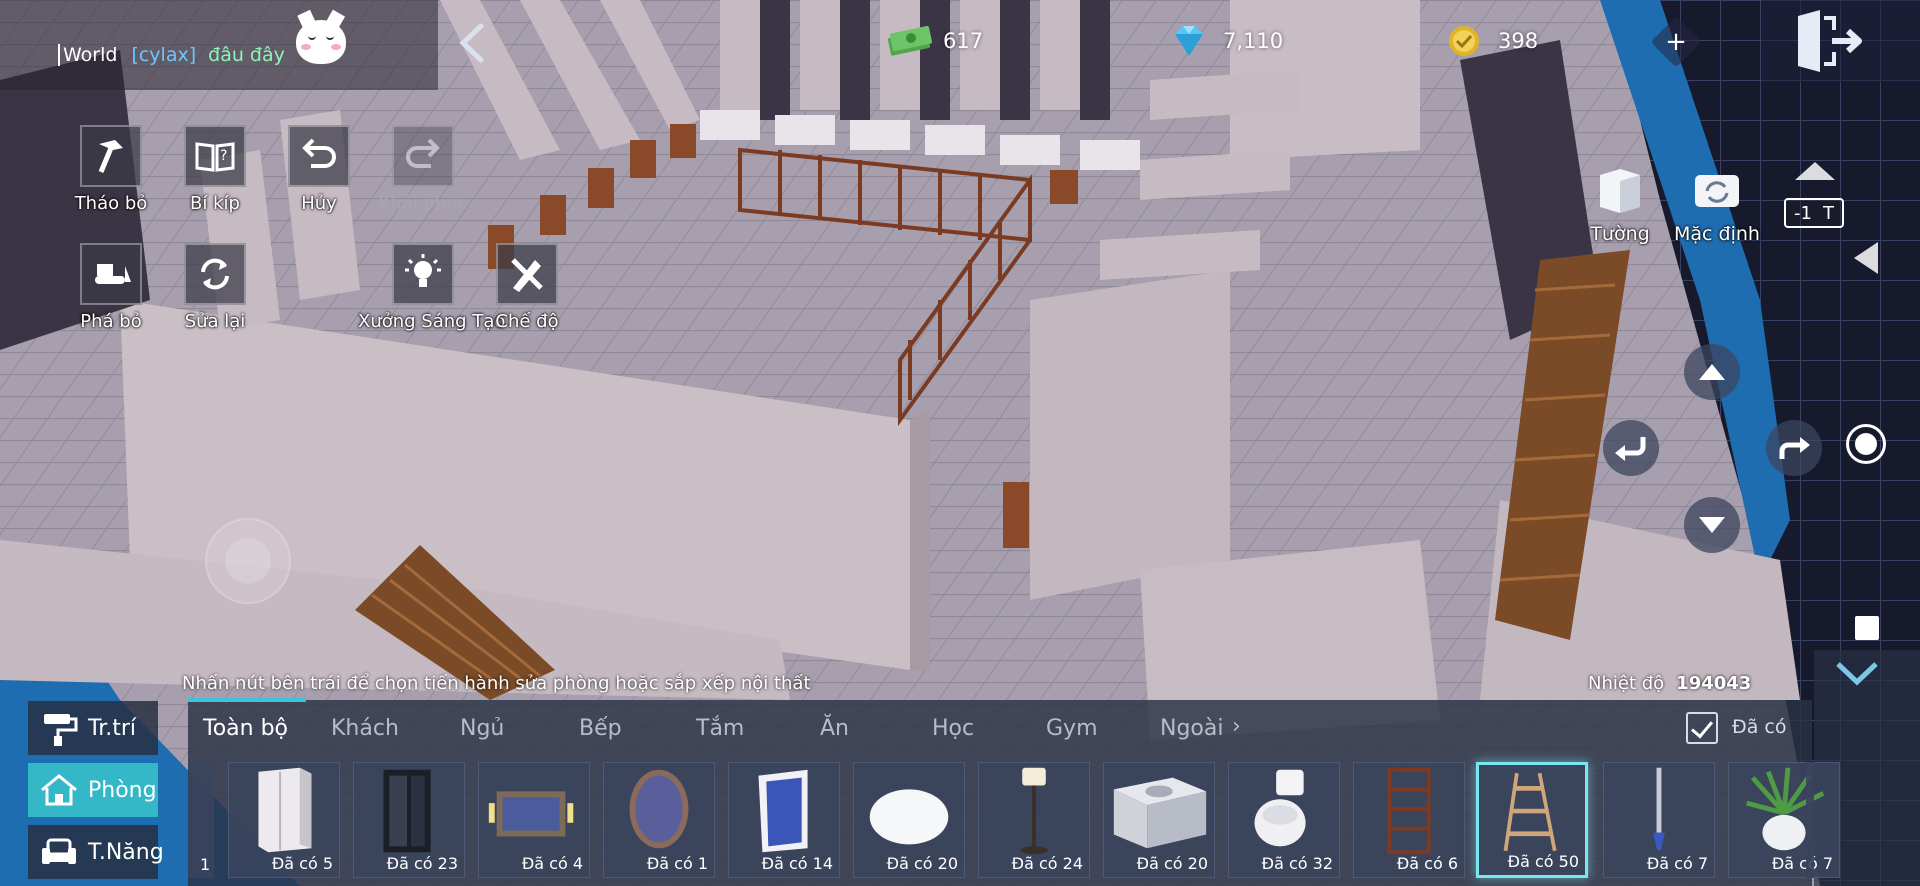 This screenshot has height=886, width=1920. I want to click on gem-value: 7,110, so click(1253, 41).